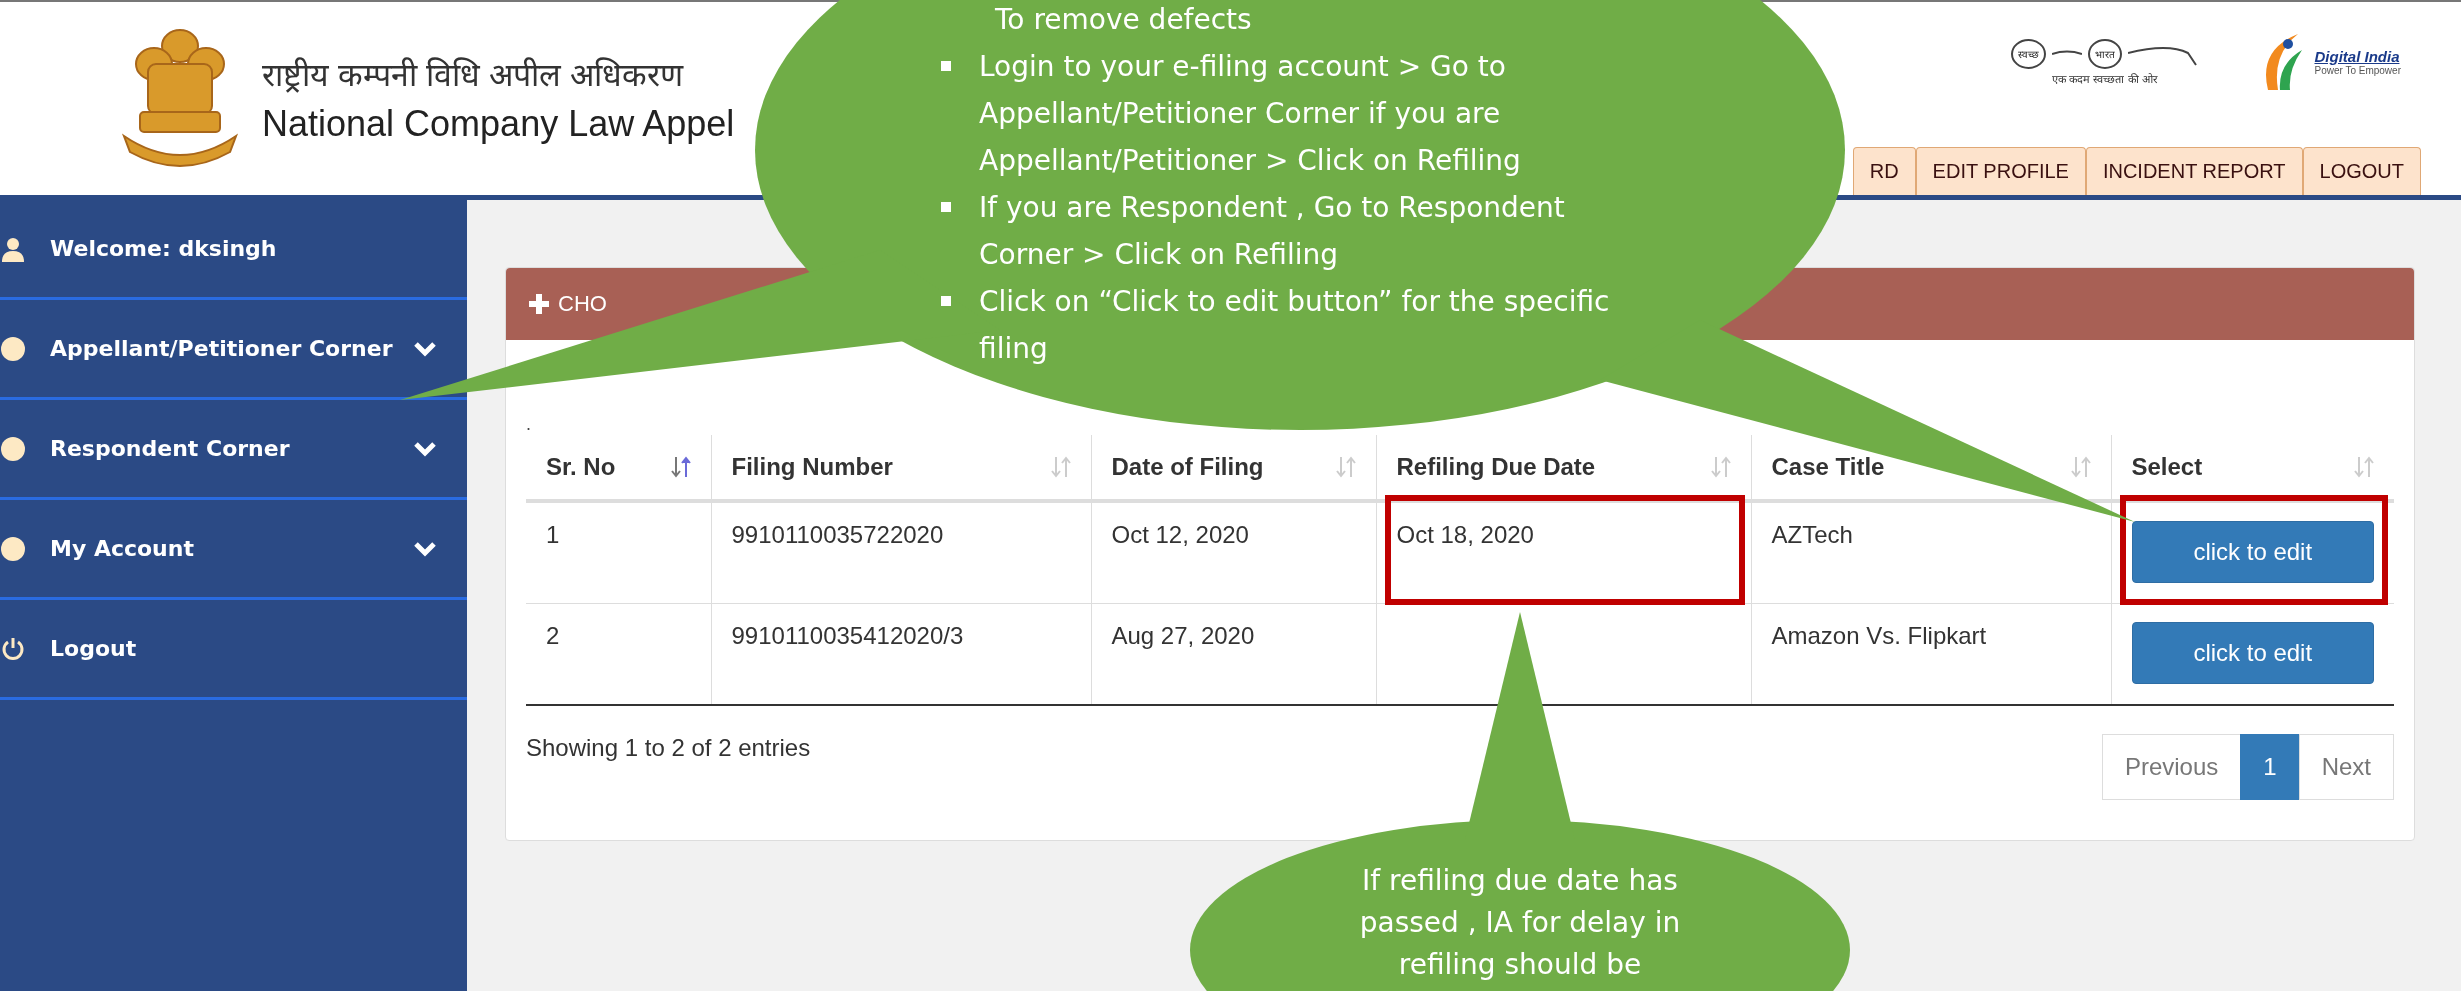 This screenshot has height=991, width=2461. I want to click on entries-info: Showing 1 to 2 of 2 entries, so click(668, 748).